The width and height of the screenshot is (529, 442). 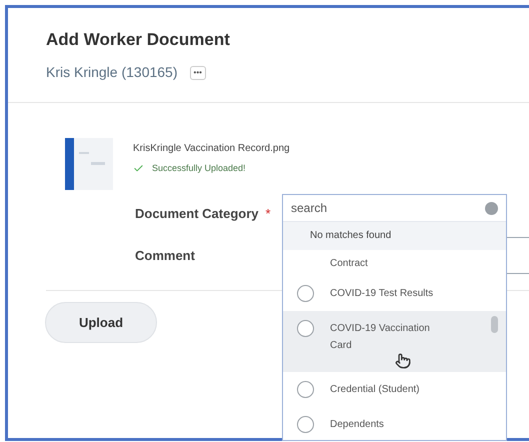 I want to click on category-option: COVID-19 Test Results, so click(x=394, y=293).